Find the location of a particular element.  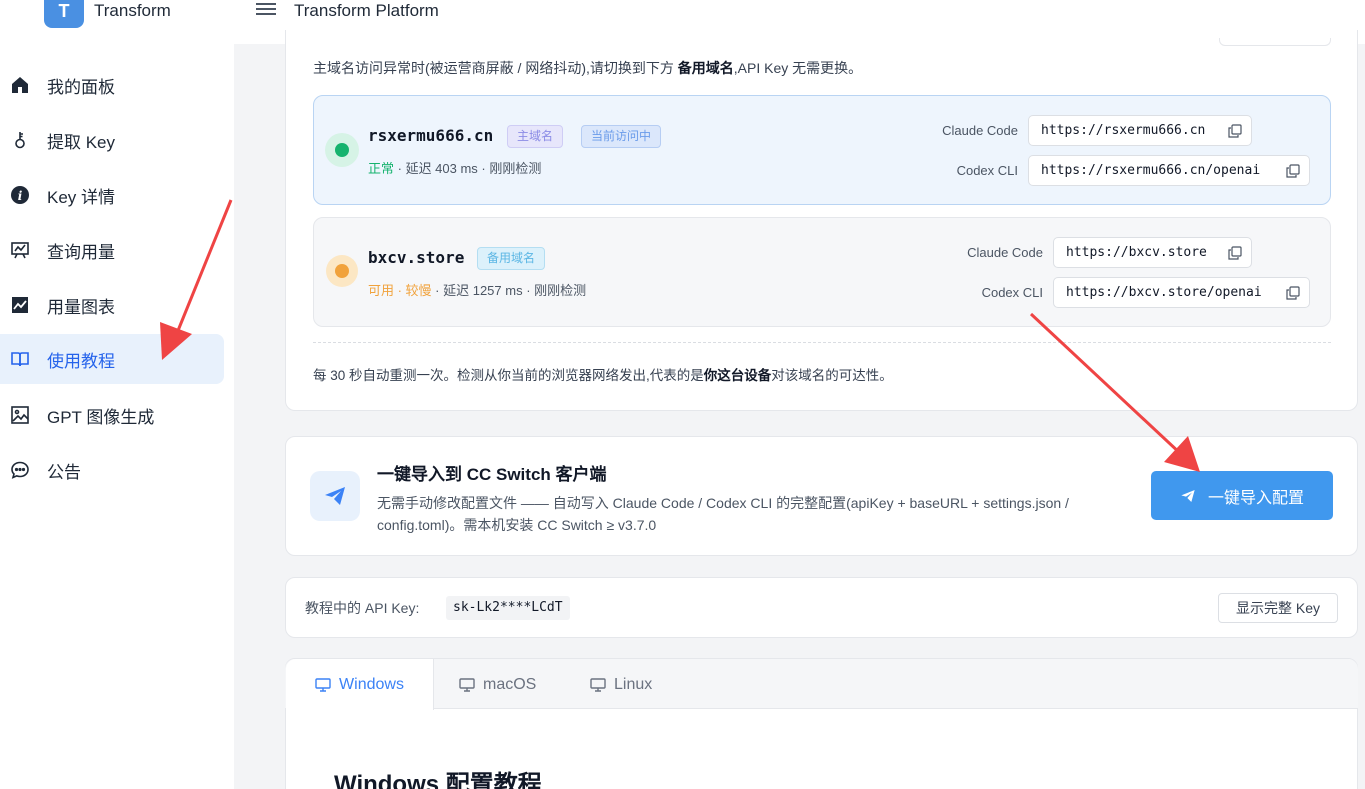

sidebar-item-announcements: 公告 is located at coordinates (112, 470).